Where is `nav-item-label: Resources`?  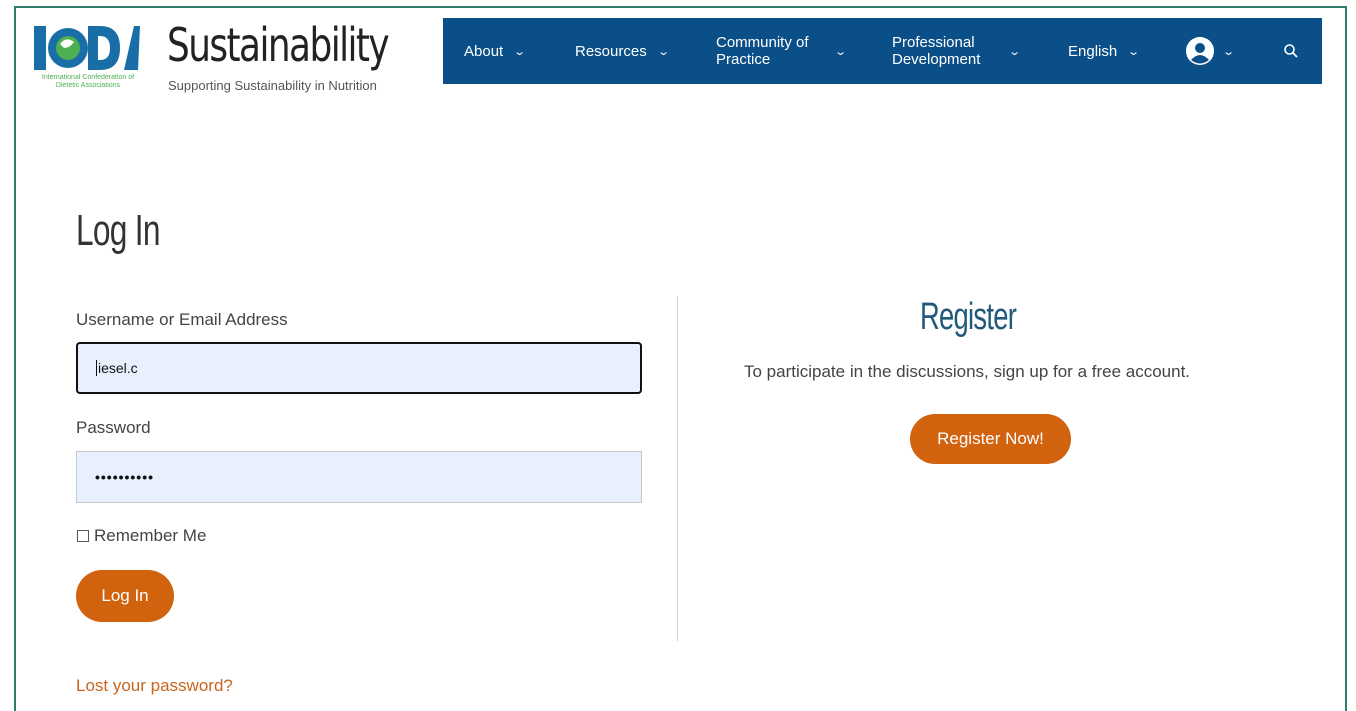 nav-item-label: Resources is located at coordinates (611, 51).